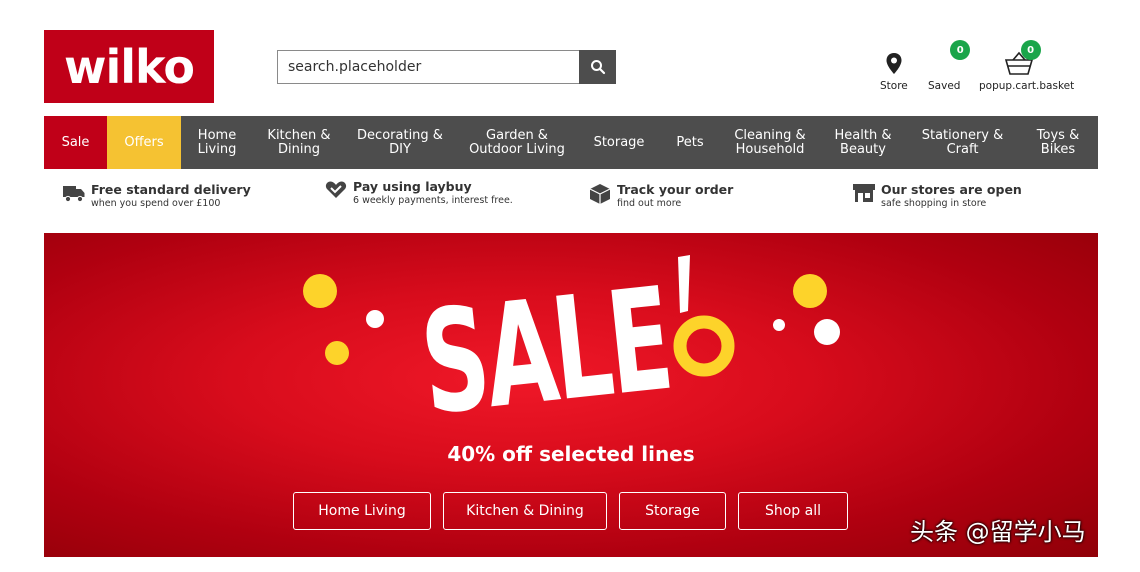 The height and width of the screenshot is (572, 1140). What do you see at coordinates (649, 203) in the screenshot?
I see `usp-track-sub: find out more` at bounding box center [649, 203].